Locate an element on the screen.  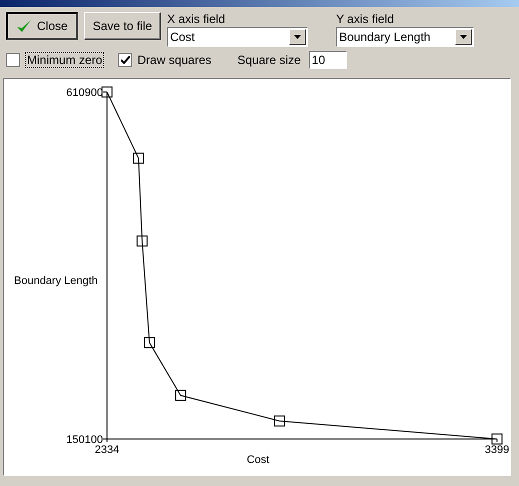
field-label: Y axis field is located at coordinates (365, 19).